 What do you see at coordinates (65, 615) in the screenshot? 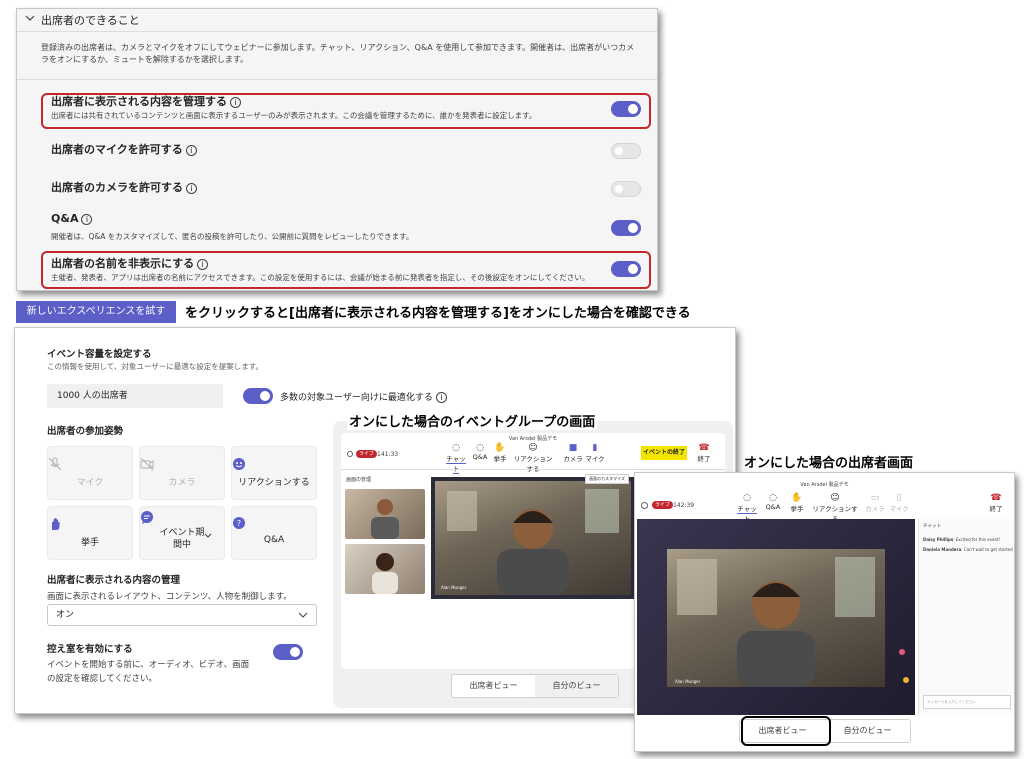
I see `dropdown-value: オン` at bounding box center [65, 615].